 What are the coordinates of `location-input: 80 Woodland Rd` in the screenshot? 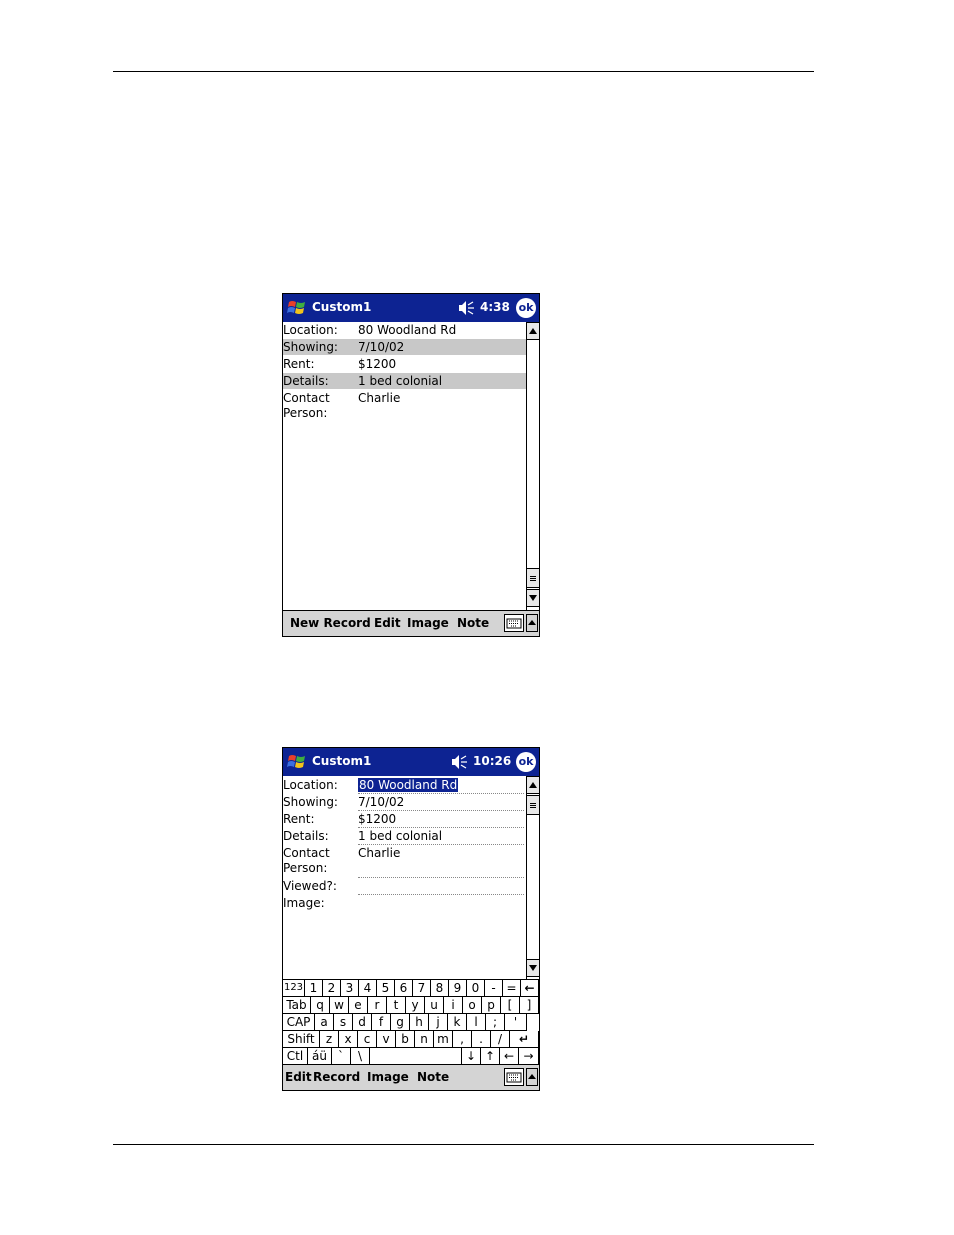 It's located at (408, 785).